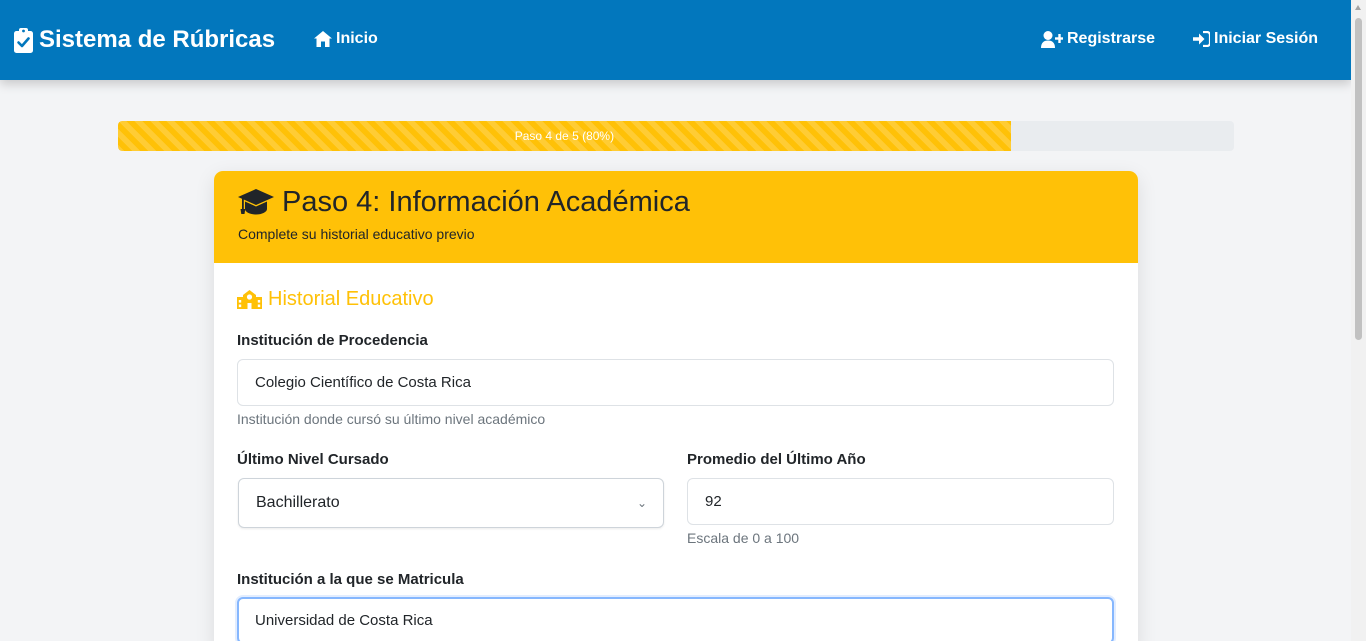  What do you see at coordinates (1111, 38) in the screenshot?
I see `nav-register-label: Registrarse` at bounding box center [1111, 38].